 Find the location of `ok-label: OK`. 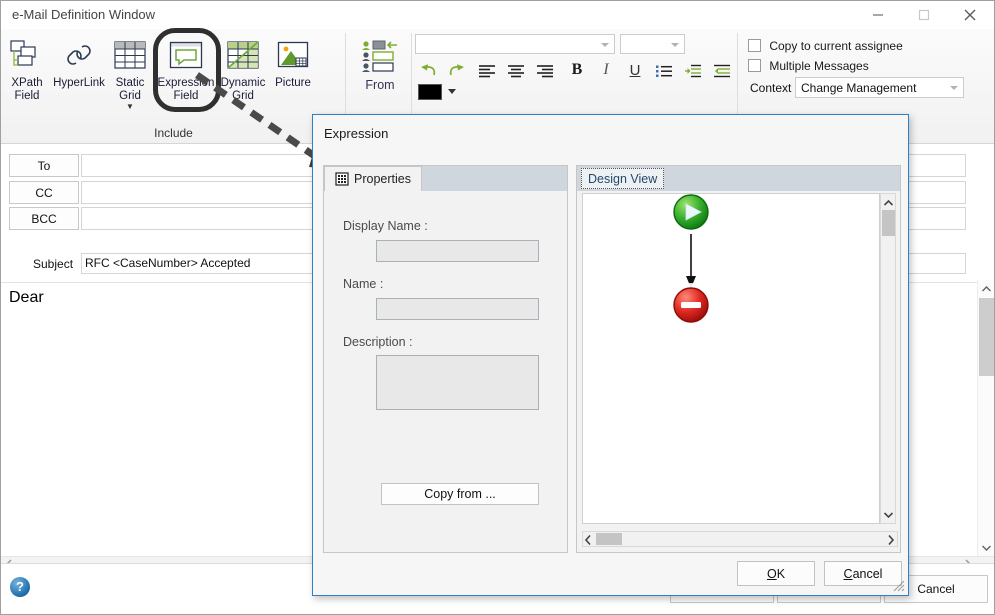

ok-label: OK is located at coordinates (776, 573).